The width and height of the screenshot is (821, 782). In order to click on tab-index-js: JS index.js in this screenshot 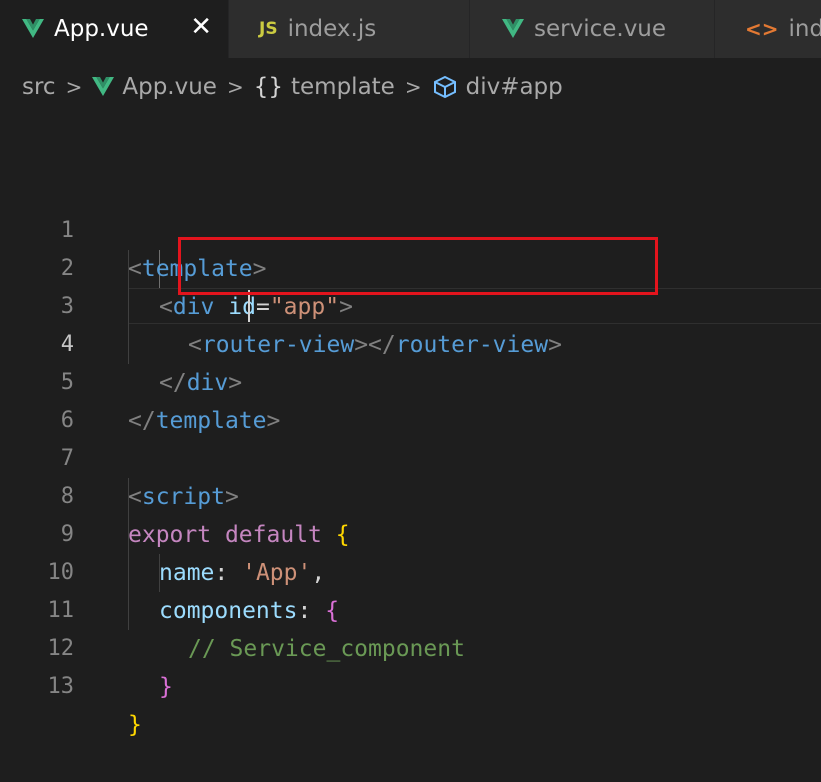, I will do `click(349, 29)`.